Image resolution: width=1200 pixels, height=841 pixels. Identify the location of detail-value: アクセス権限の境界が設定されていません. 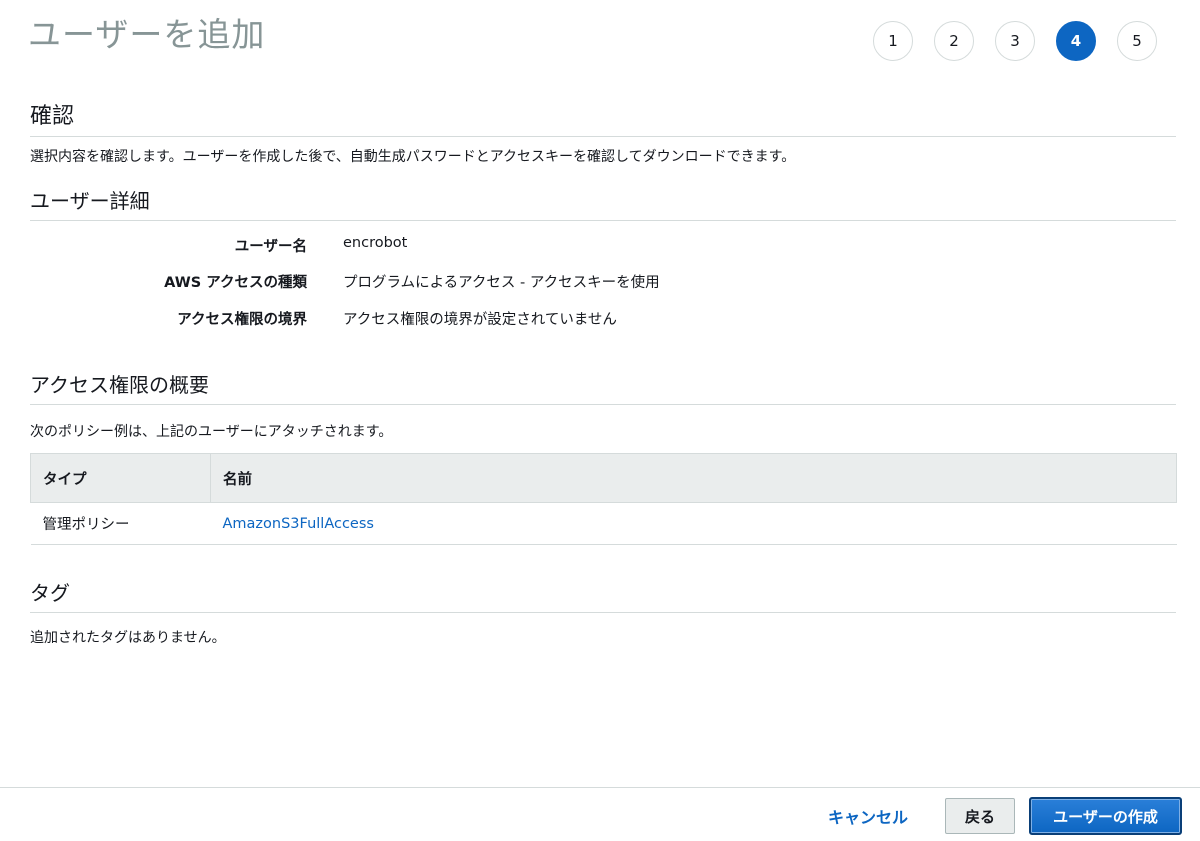
(480, 320).